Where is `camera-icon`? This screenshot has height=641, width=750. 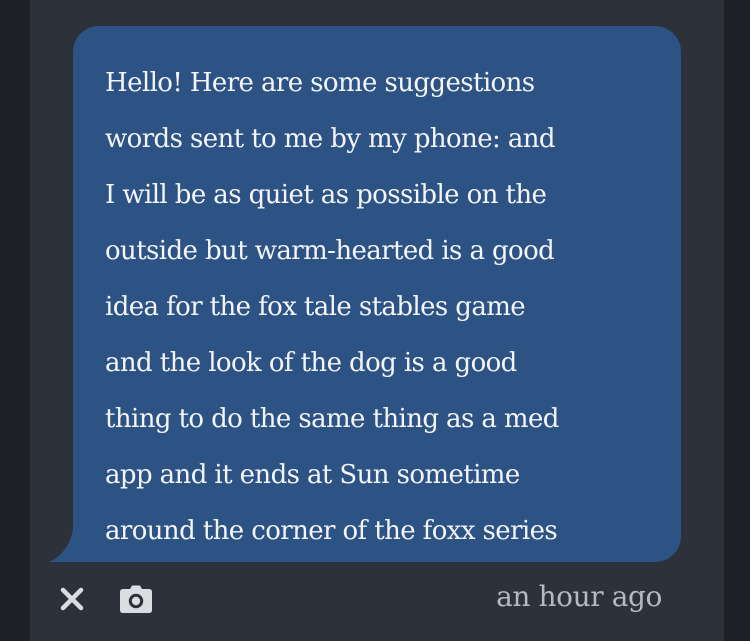 camera-icon is located at coordinates (136, 599).